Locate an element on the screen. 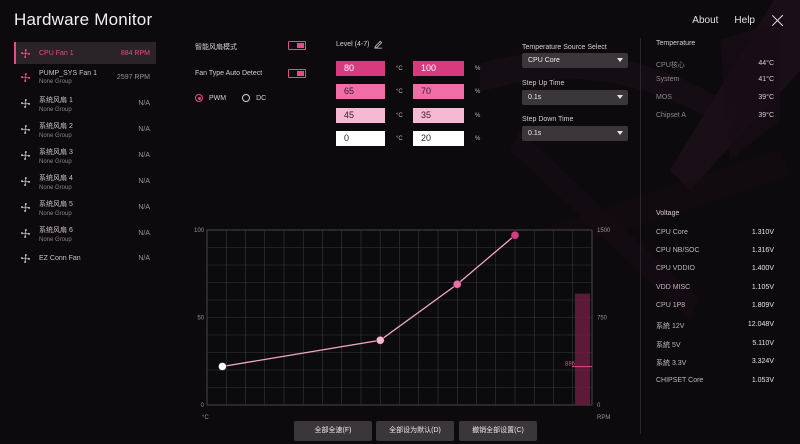  y-tick-label: 0 is located at coordinates (203, 406).